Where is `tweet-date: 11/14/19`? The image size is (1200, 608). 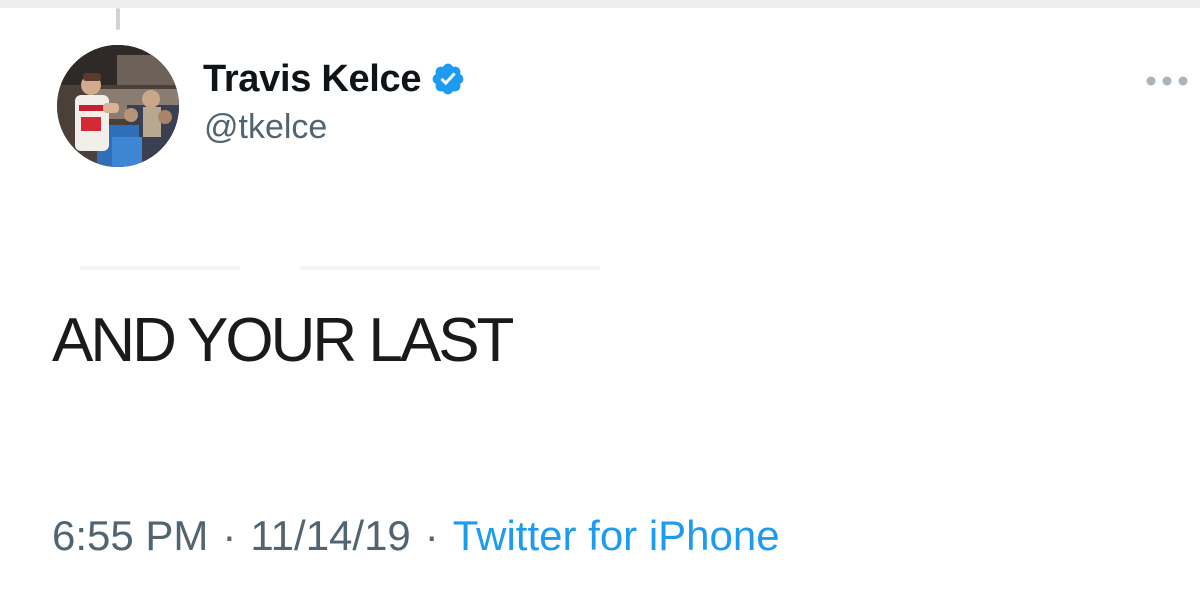
tweet-date: 11/14/19 is located at coordinates (330, 536).